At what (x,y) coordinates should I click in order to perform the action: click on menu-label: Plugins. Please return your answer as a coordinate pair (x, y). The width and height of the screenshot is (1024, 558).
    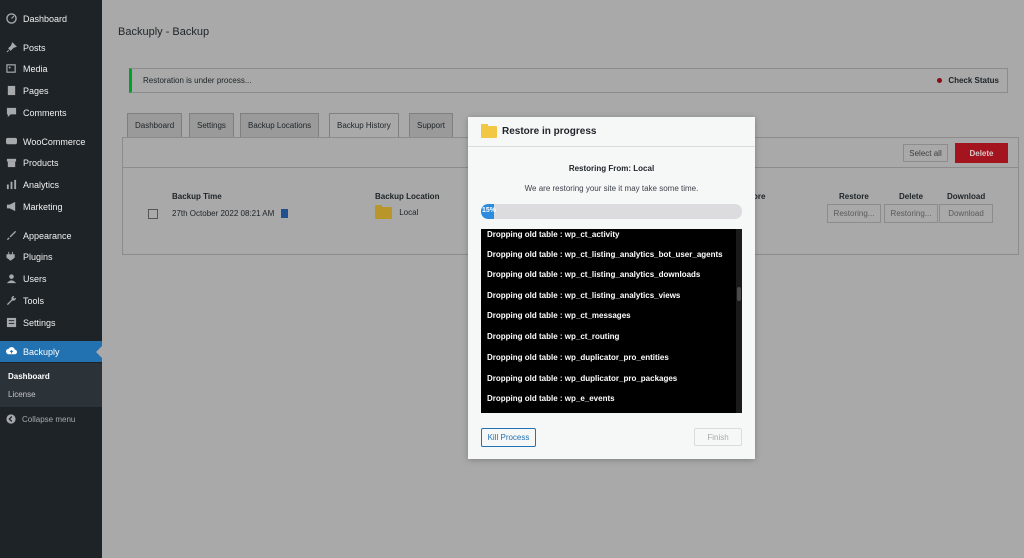
    Looking at the image, I should click on (38, 256).